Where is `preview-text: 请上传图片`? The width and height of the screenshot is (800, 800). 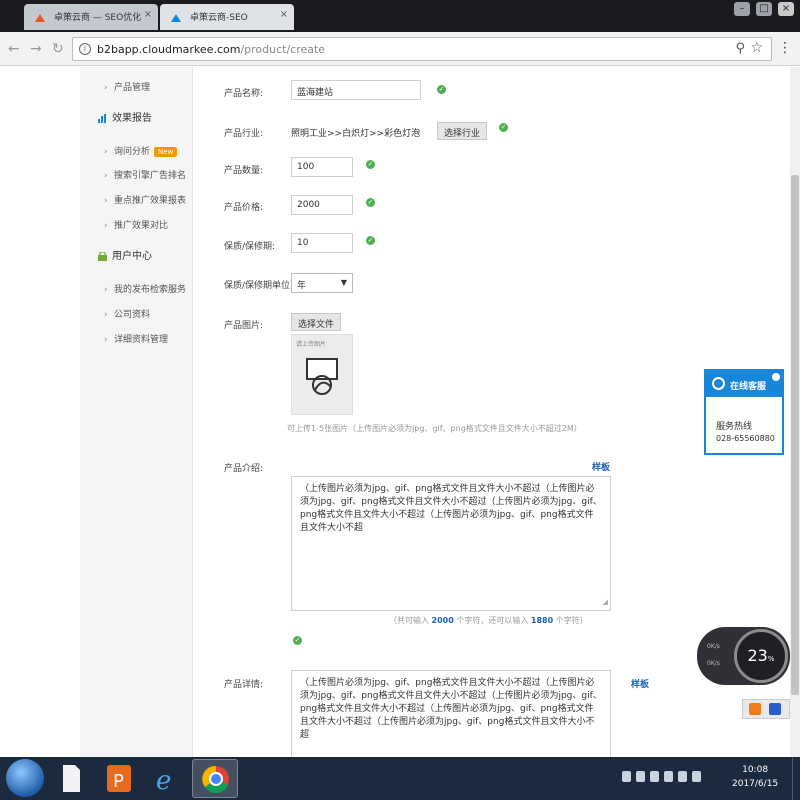 preview-text: 请上传图片 is located at coordinates (311, 344).